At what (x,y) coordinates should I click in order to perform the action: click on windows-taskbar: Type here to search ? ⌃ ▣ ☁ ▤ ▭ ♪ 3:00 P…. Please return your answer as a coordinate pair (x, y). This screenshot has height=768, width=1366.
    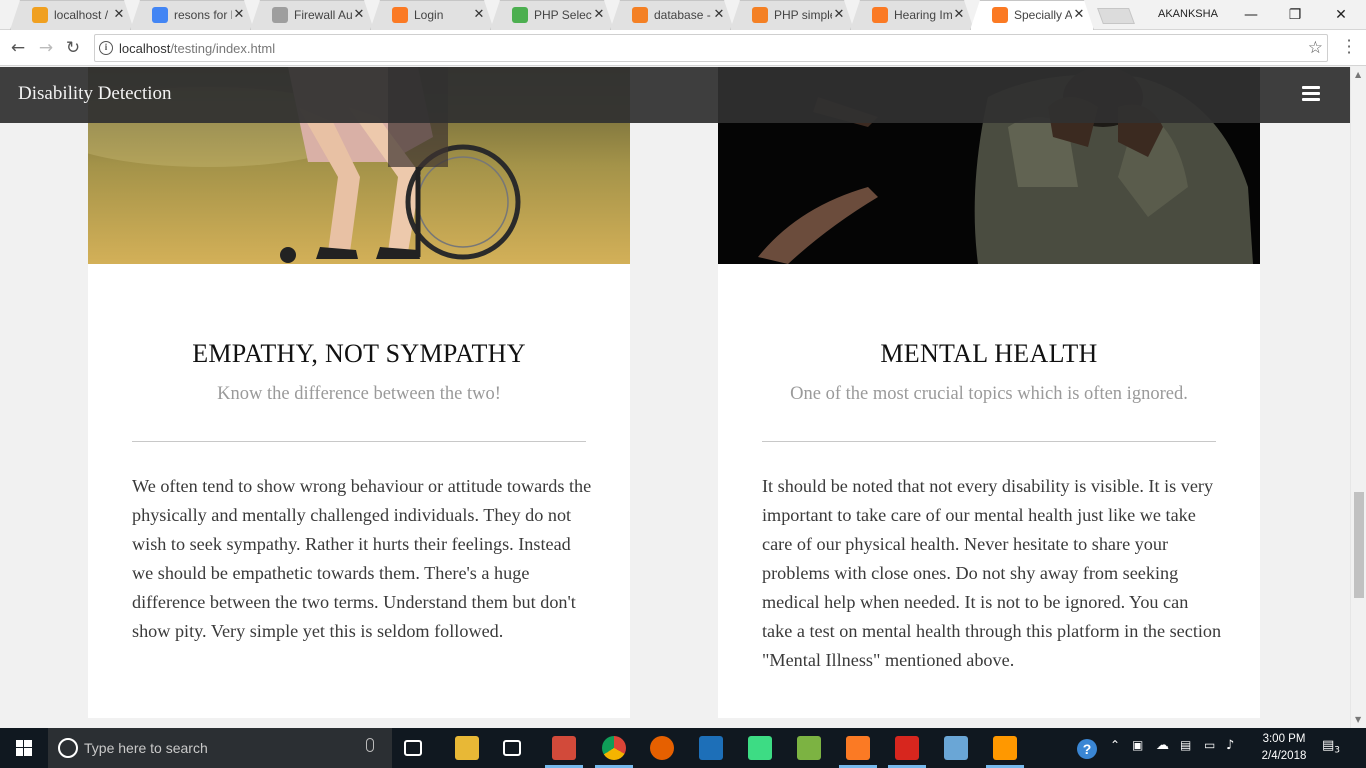
    Looking at the image, I should click on (683, 748).